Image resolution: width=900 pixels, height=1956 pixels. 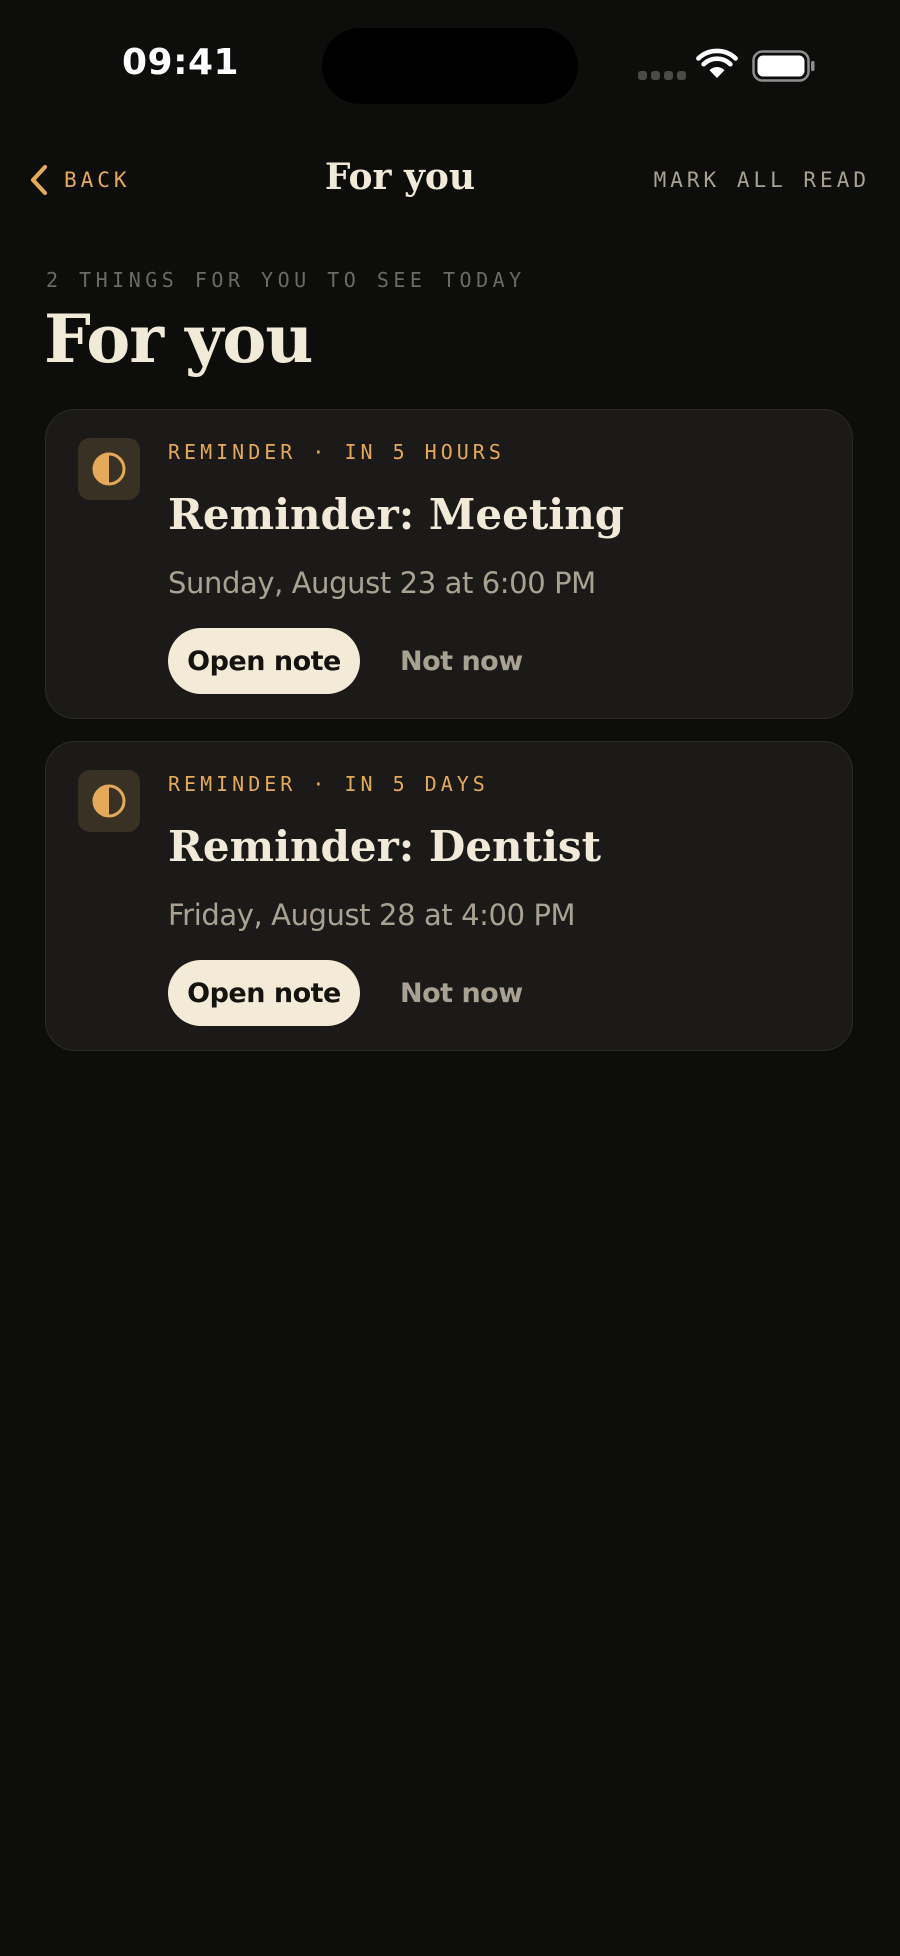 What do you see at coordinates (396, 514) in the screenshot?
I see `card-title: Reminder: Meeting` at bounding box center [396, 514].